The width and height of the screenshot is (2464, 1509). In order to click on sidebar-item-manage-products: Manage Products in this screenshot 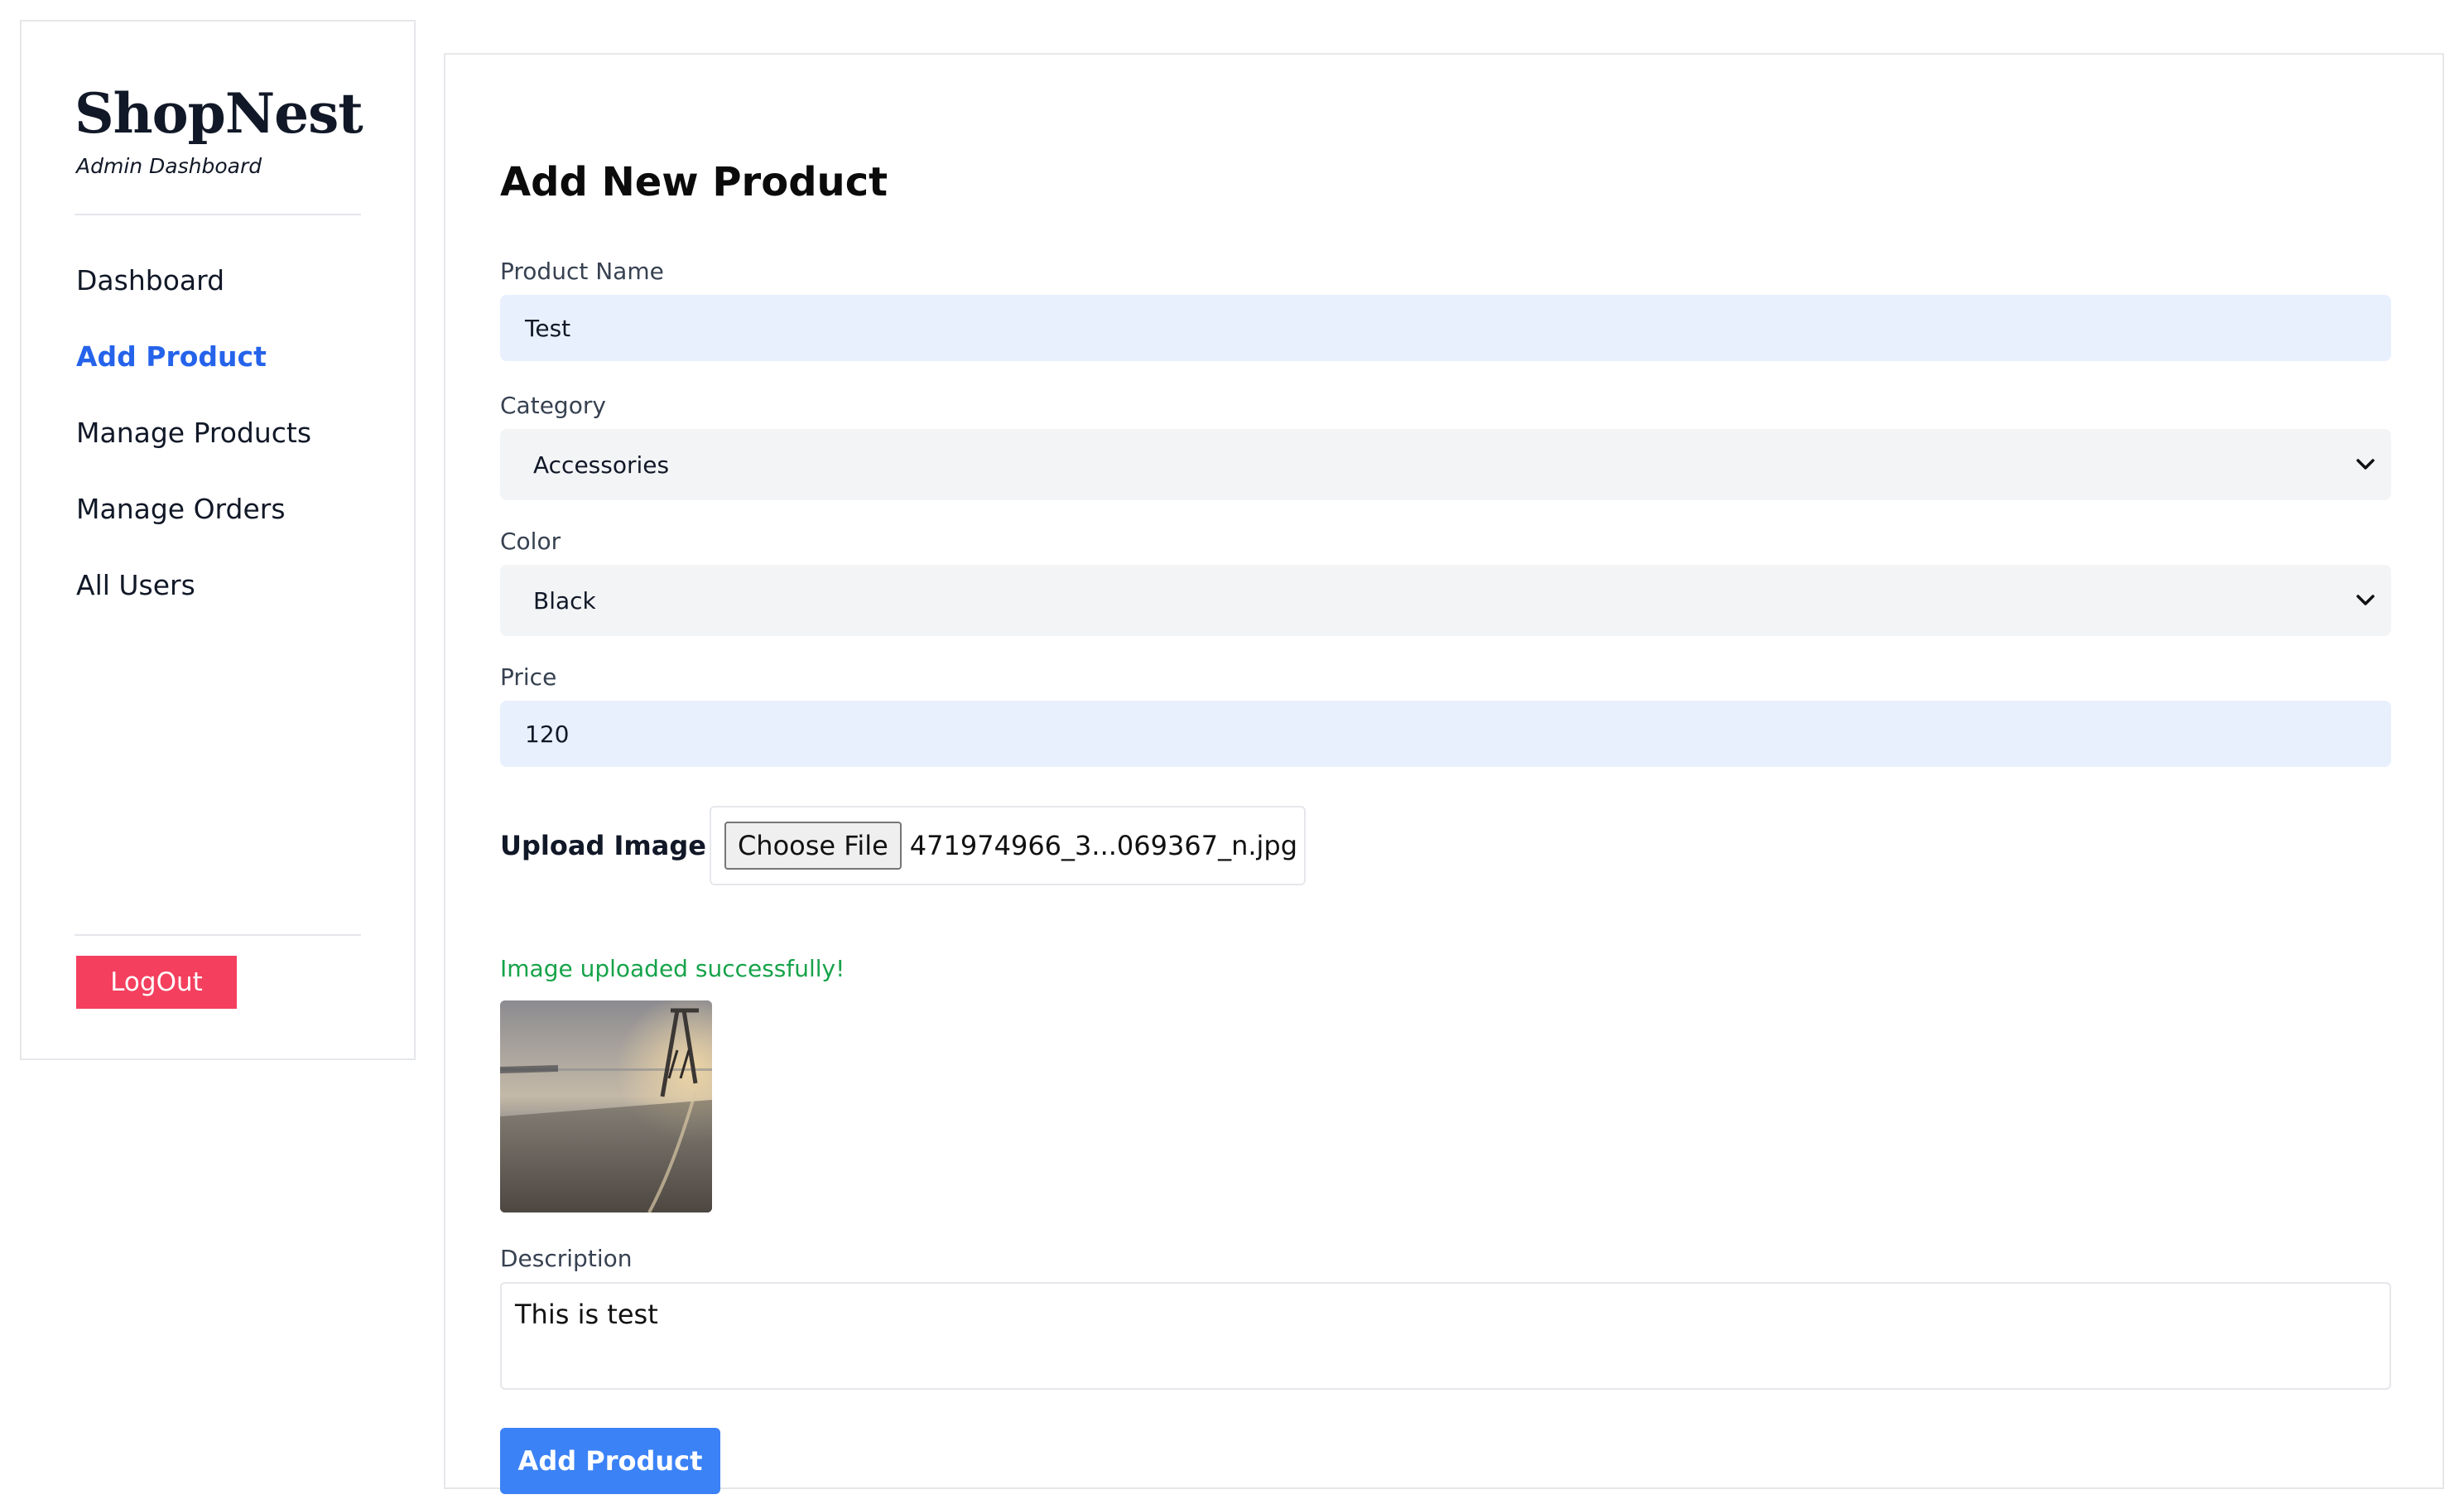, I will do `click(193, 433)`.